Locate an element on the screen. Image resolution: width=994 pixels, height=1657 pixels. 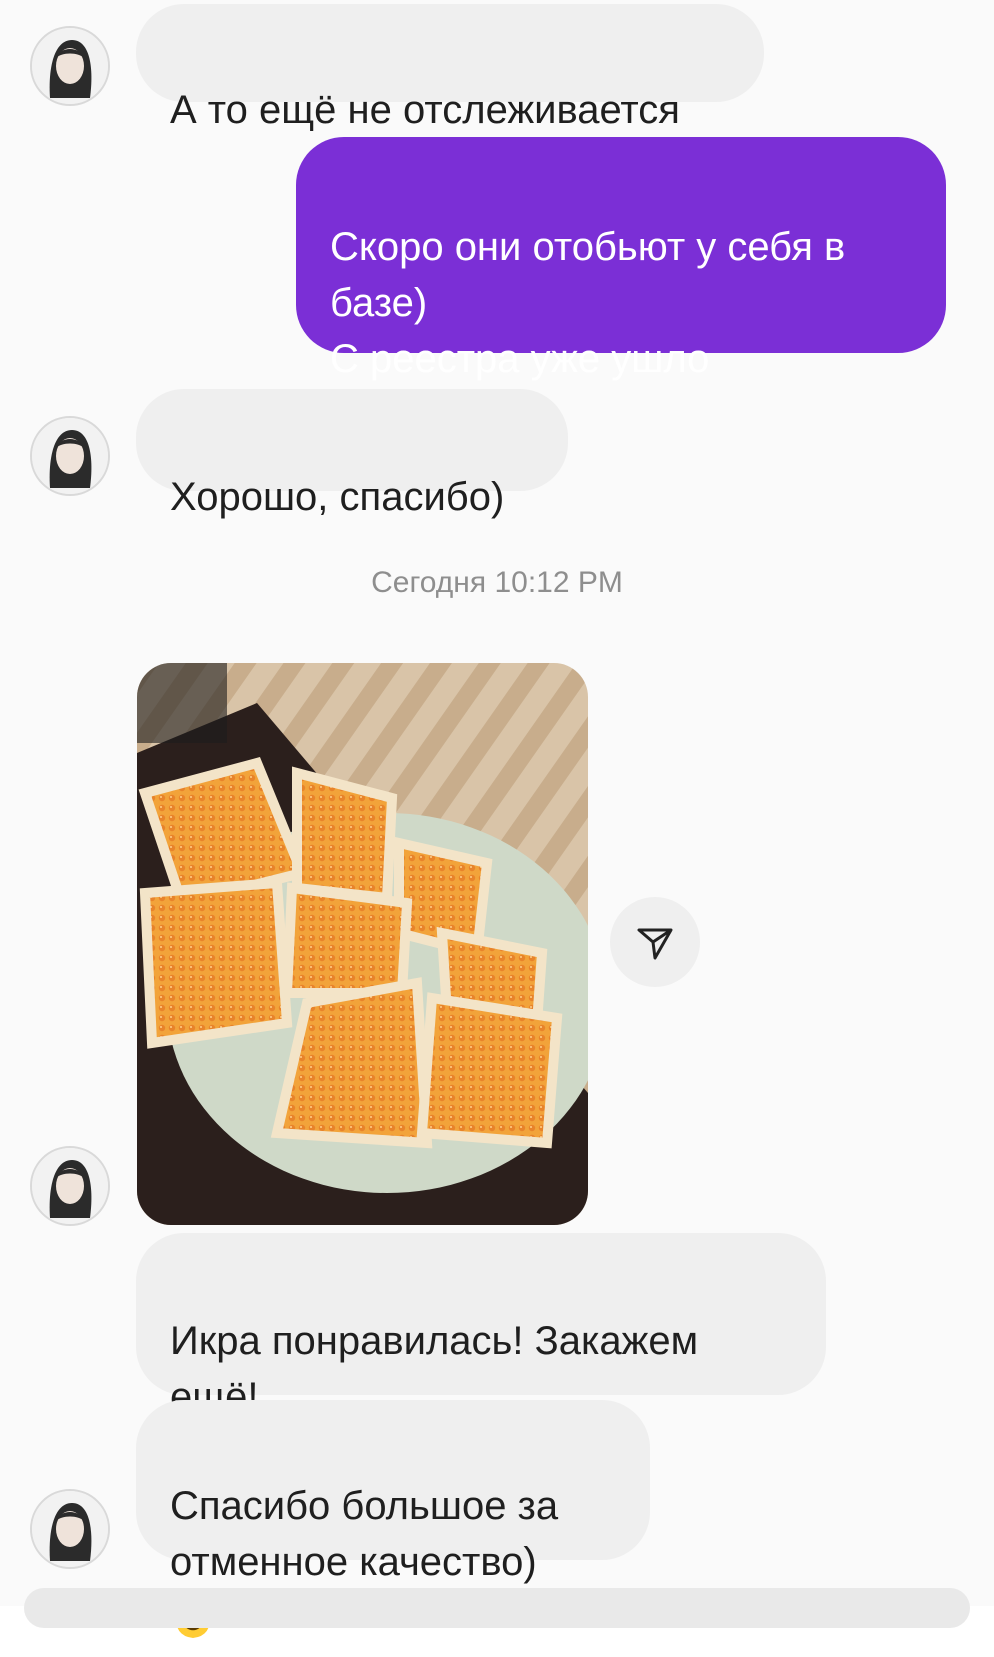
incoming-message: Спасибо большое за отменное качество) is located at coordinates (393, 1492).